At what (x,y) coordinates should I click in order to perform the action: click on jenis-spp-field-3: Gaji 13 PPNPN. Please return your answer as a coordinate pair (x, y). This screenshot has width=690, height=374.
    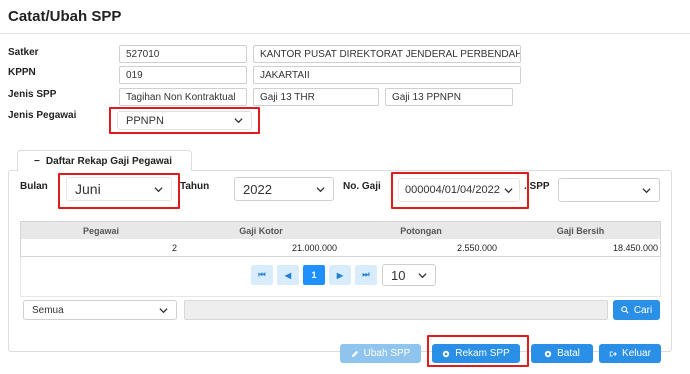
    Looking at the image, I should click on (449, 97).